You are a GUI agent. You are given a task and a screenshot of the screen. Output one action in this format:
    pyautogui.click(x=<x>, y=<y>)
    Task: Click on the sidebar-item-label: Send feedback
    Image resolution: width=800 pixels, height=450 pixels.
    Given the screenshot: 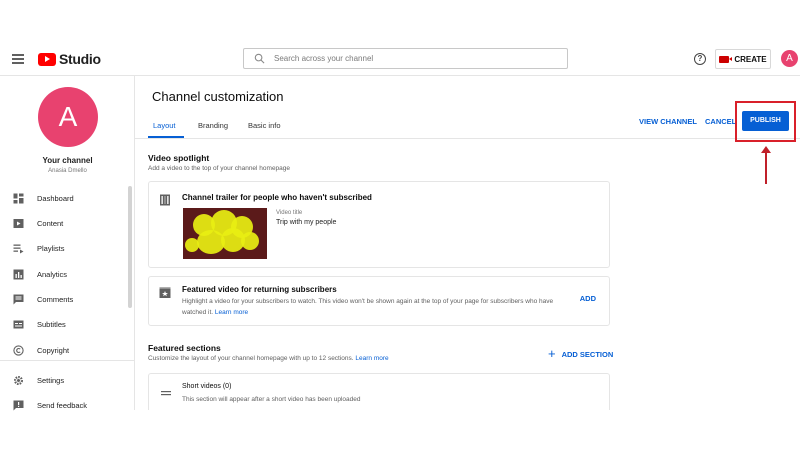 What is the action you would take?
    pyautogui.click(x=62, y=405)
    